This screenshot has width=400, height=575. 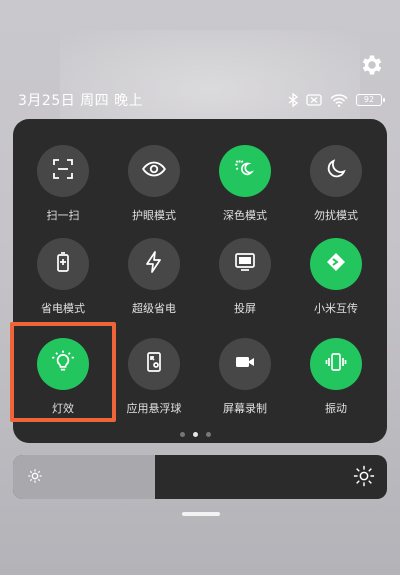 I want to click on cast-screen-icon, so click(x=245, y=264).